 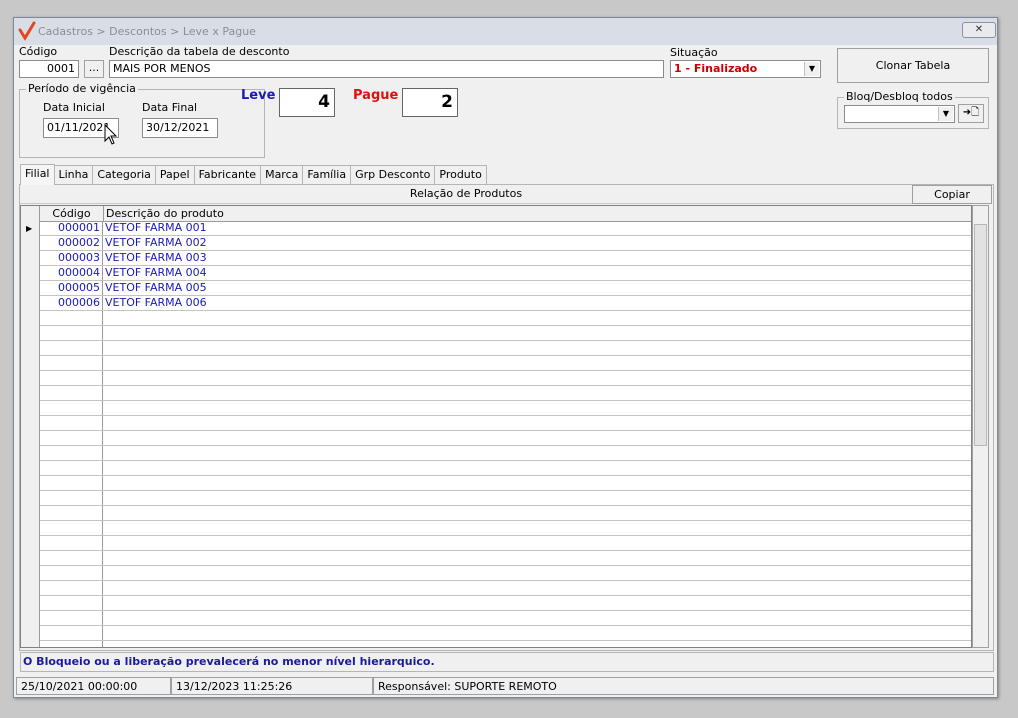 I want to click on table-row: 000003 VETOF FARMA 003, so click(x=496, y=258).